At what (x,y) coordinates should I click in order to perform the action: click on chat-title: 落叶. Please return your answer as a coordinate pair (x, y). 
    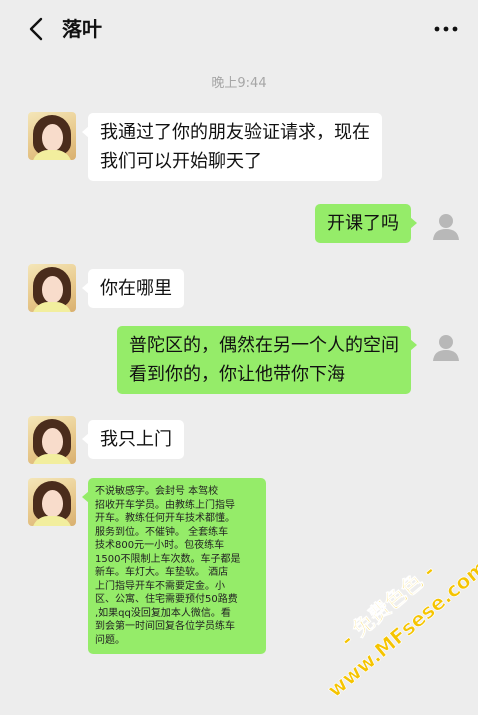
    Looking at the image, I should click on (82, 29).